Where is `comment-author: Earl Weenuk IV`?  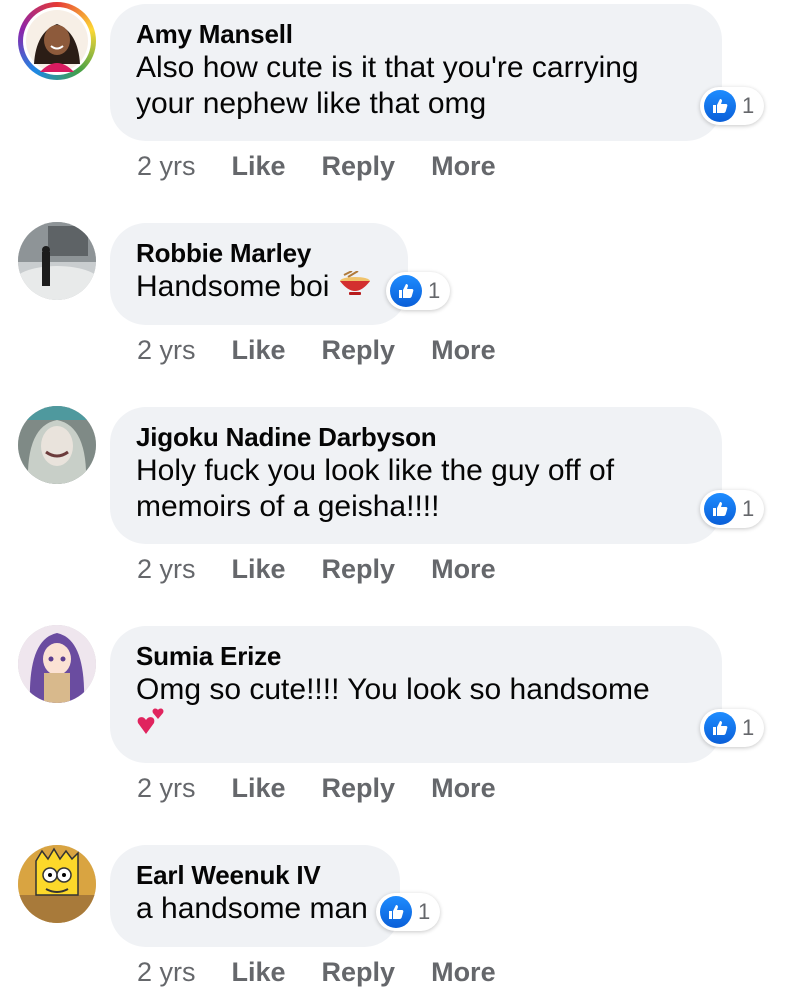 comment-author: Earl Weenuk IV is located at coordinates (255, 875).